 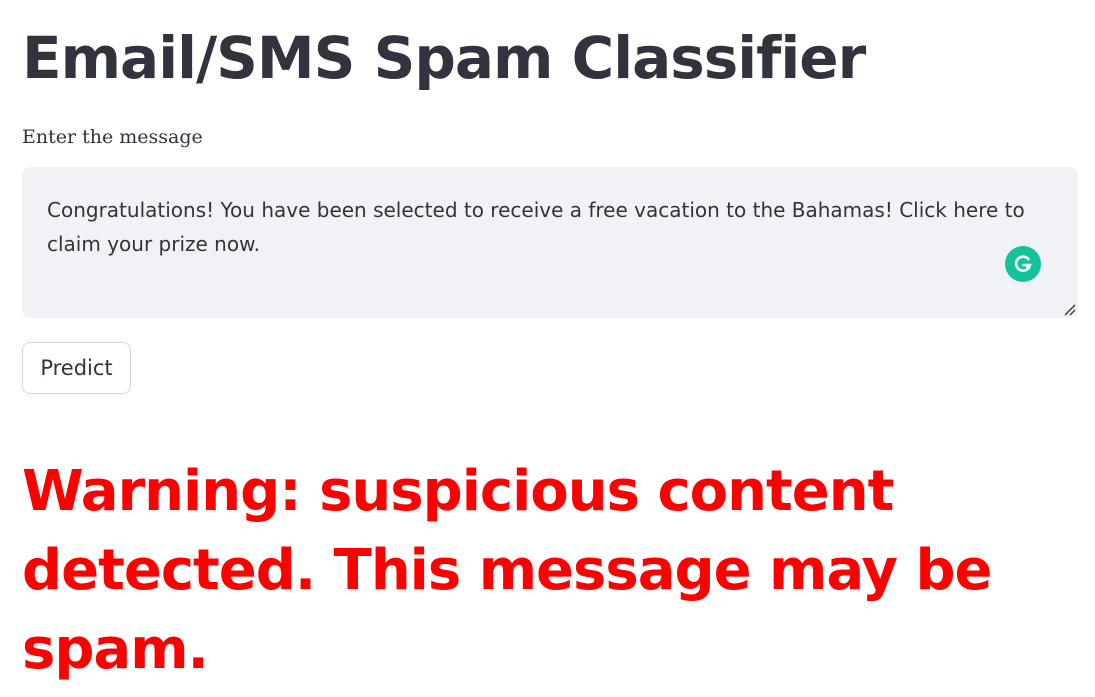 What do you see at coordinates (1069, 309) in the screenshot?
I see `resize-handle-icon` at bounding box center [1069, 309].